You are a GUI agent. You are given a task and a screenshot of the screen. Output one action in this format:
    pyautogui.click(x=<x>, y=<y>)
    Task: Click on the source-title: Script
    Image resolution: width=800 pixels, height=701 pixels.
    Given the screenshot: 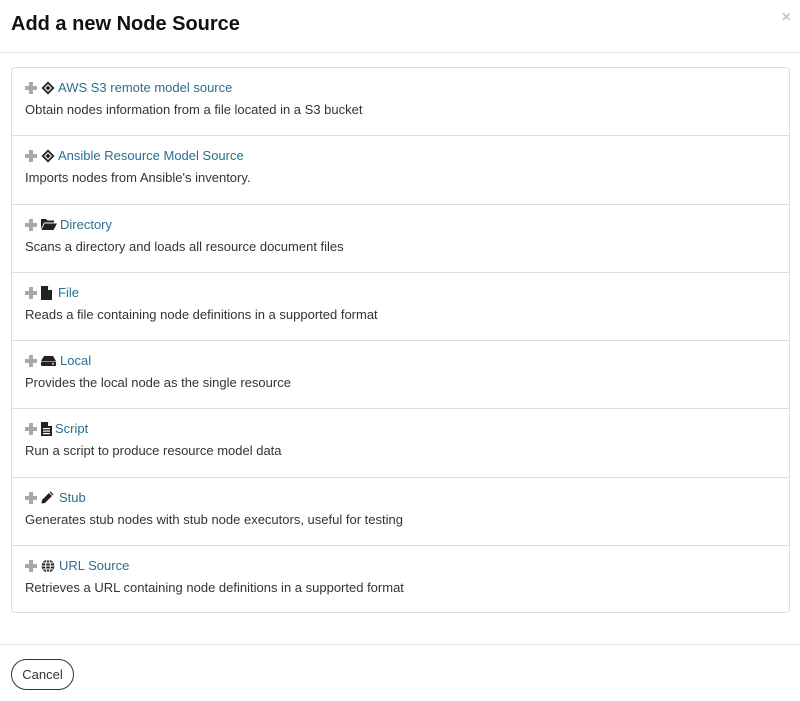 What is the action you would take?
    pyautogui.click(x=71, y=429)
    